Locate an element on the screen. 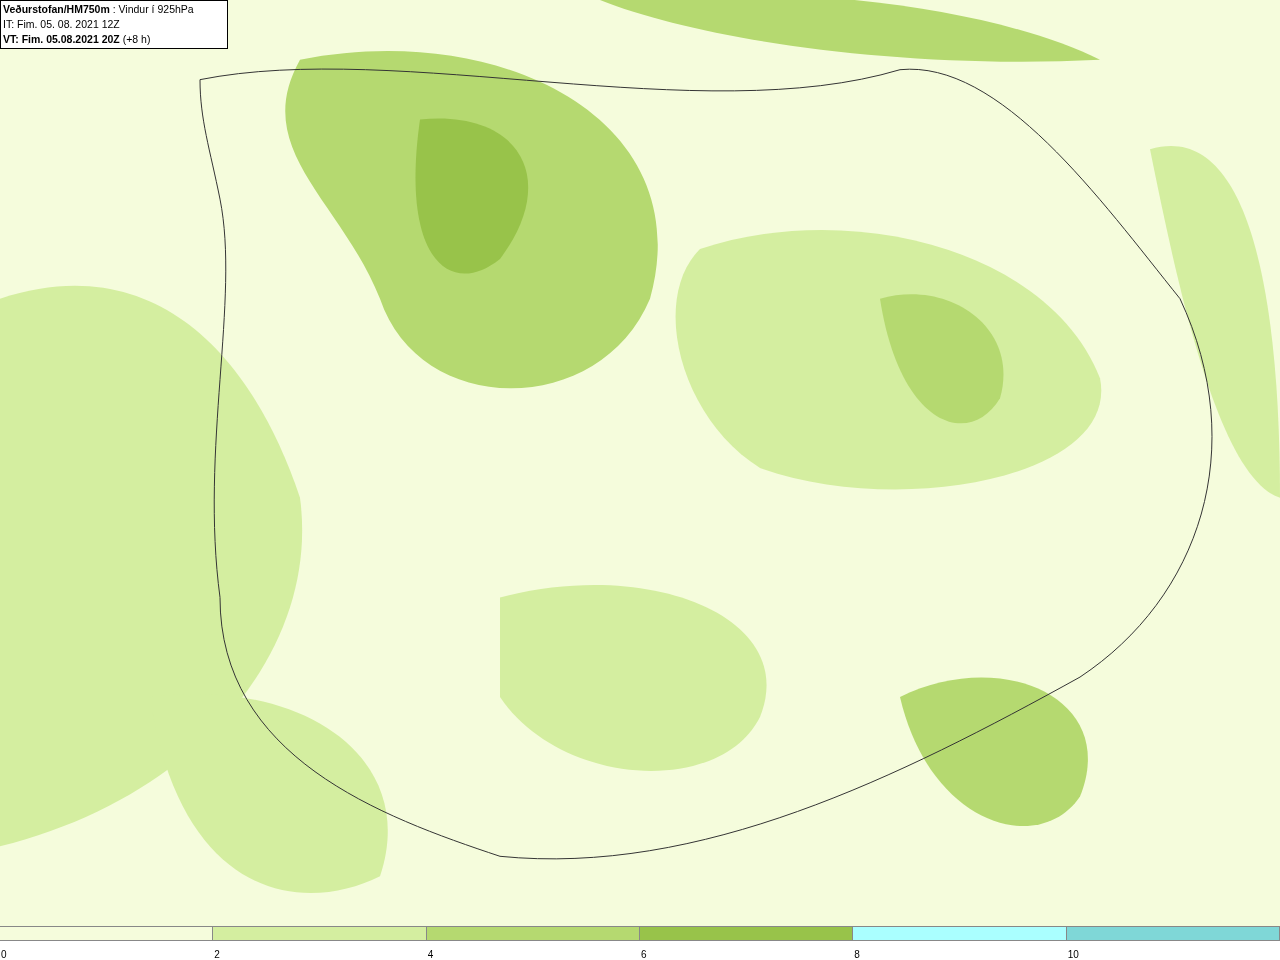 This screenshot has height=960, width=1280. legend-label: 8 is located at coordinates (856, 954).